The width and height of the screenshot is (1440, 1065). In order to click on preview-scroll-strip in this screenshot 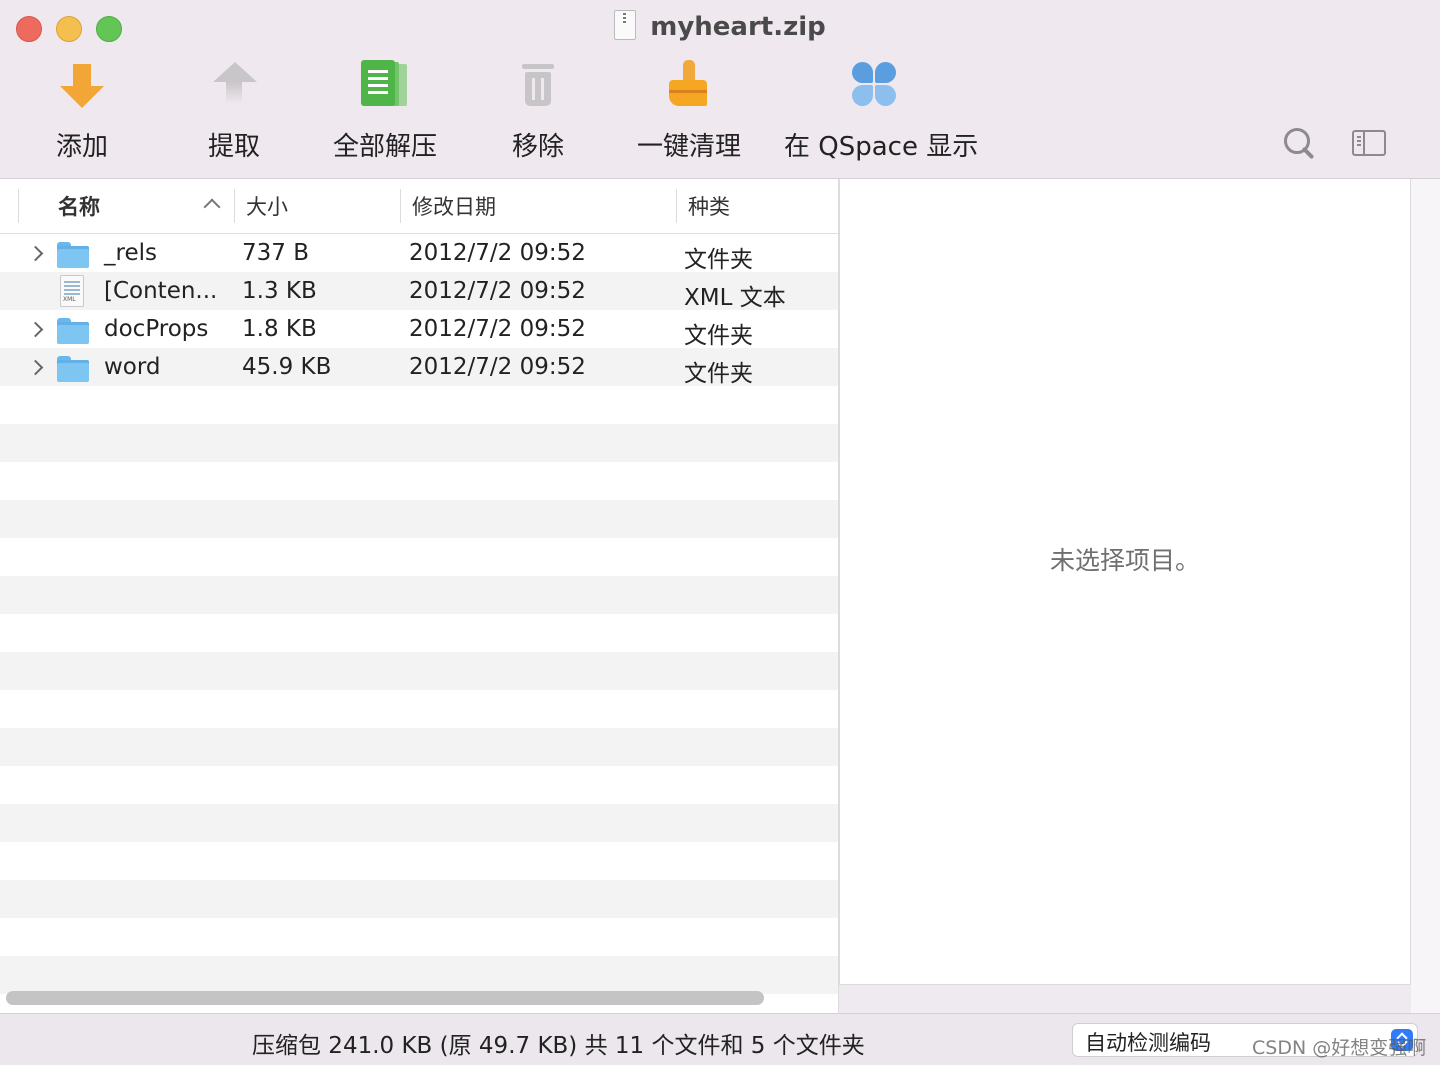, I will do `click(1425, 596)`.